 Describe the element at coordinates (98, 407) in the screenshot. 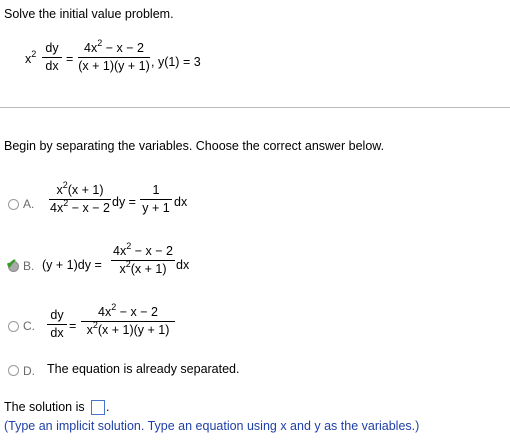

I see `solution-answer-box` at that location.